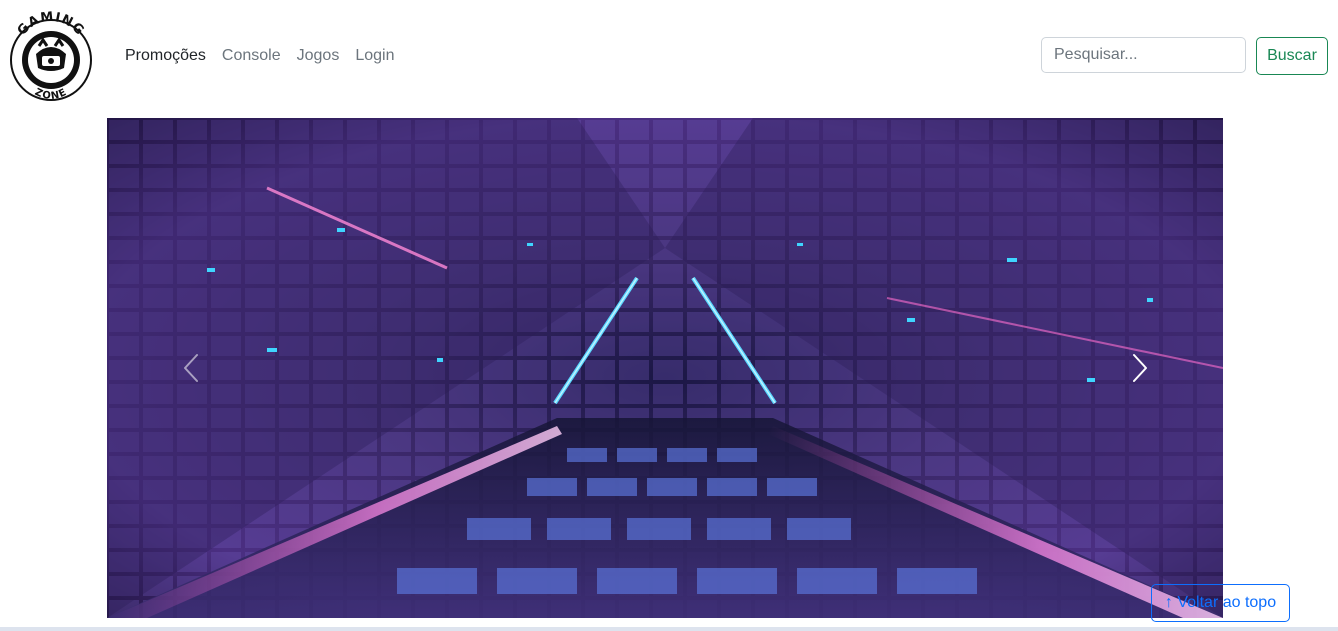  I want to click on carousel-next-button, so click(1139, 368).